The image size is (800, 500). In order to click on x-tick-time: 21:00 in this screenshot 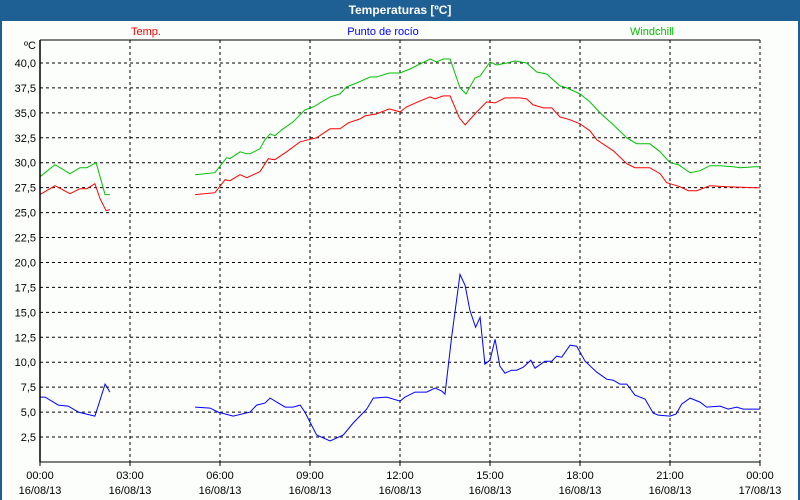, I will do `click(670, 476)`.